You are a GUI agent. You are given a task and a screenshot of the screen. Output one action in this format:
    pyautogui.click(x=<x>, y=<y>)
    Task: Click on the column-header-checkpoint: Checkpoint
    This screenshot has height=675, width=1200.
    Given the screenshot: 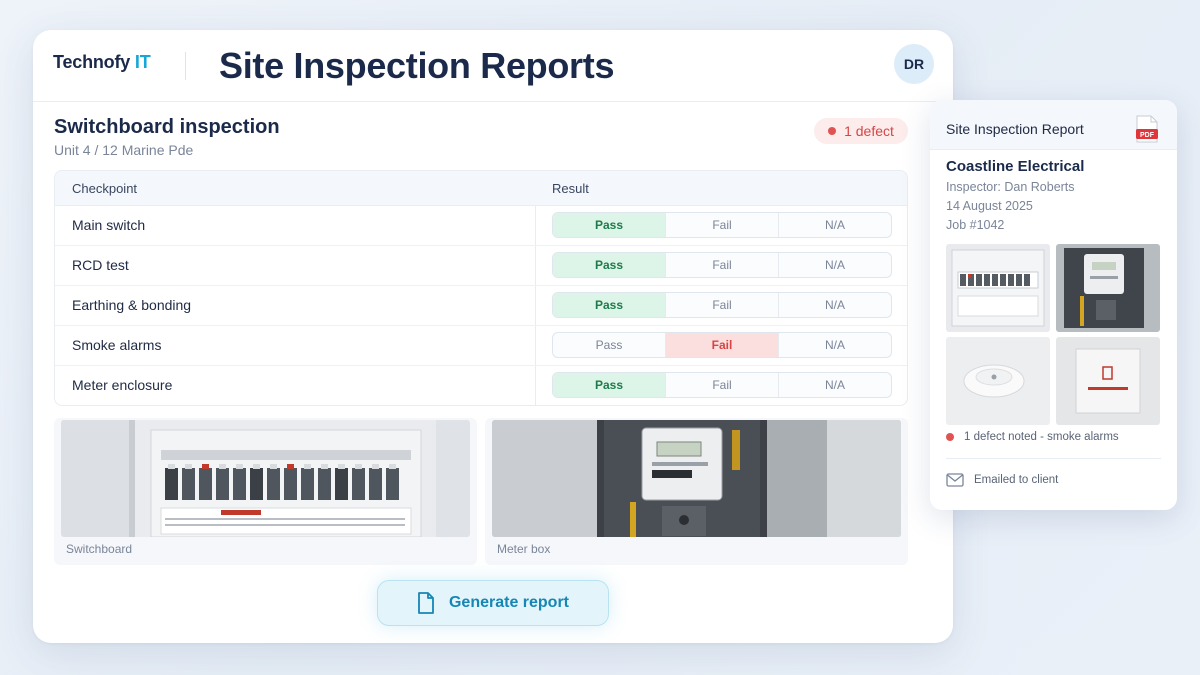 What is the action you would take?
    pyautogui.click(x=105, y=188)
    